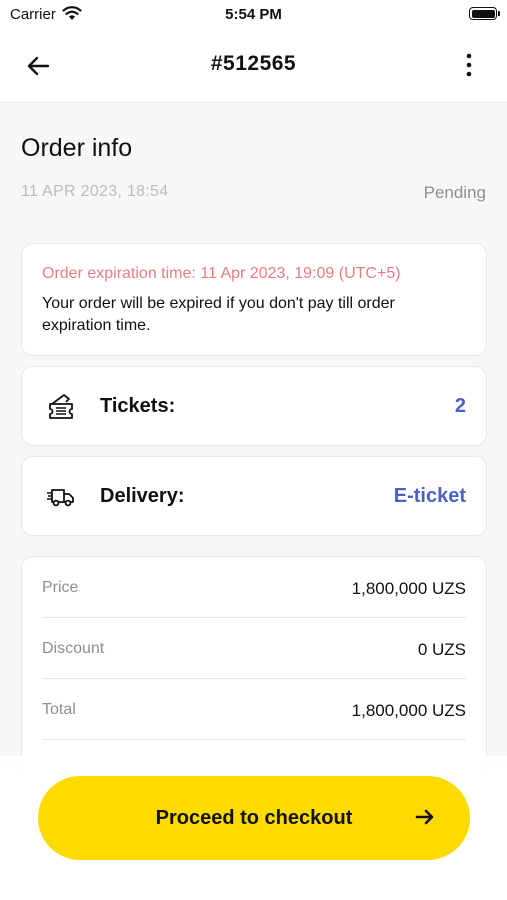 This screenshot has width=507, height=900. I want to click on battery-icon, so click(484, 13).